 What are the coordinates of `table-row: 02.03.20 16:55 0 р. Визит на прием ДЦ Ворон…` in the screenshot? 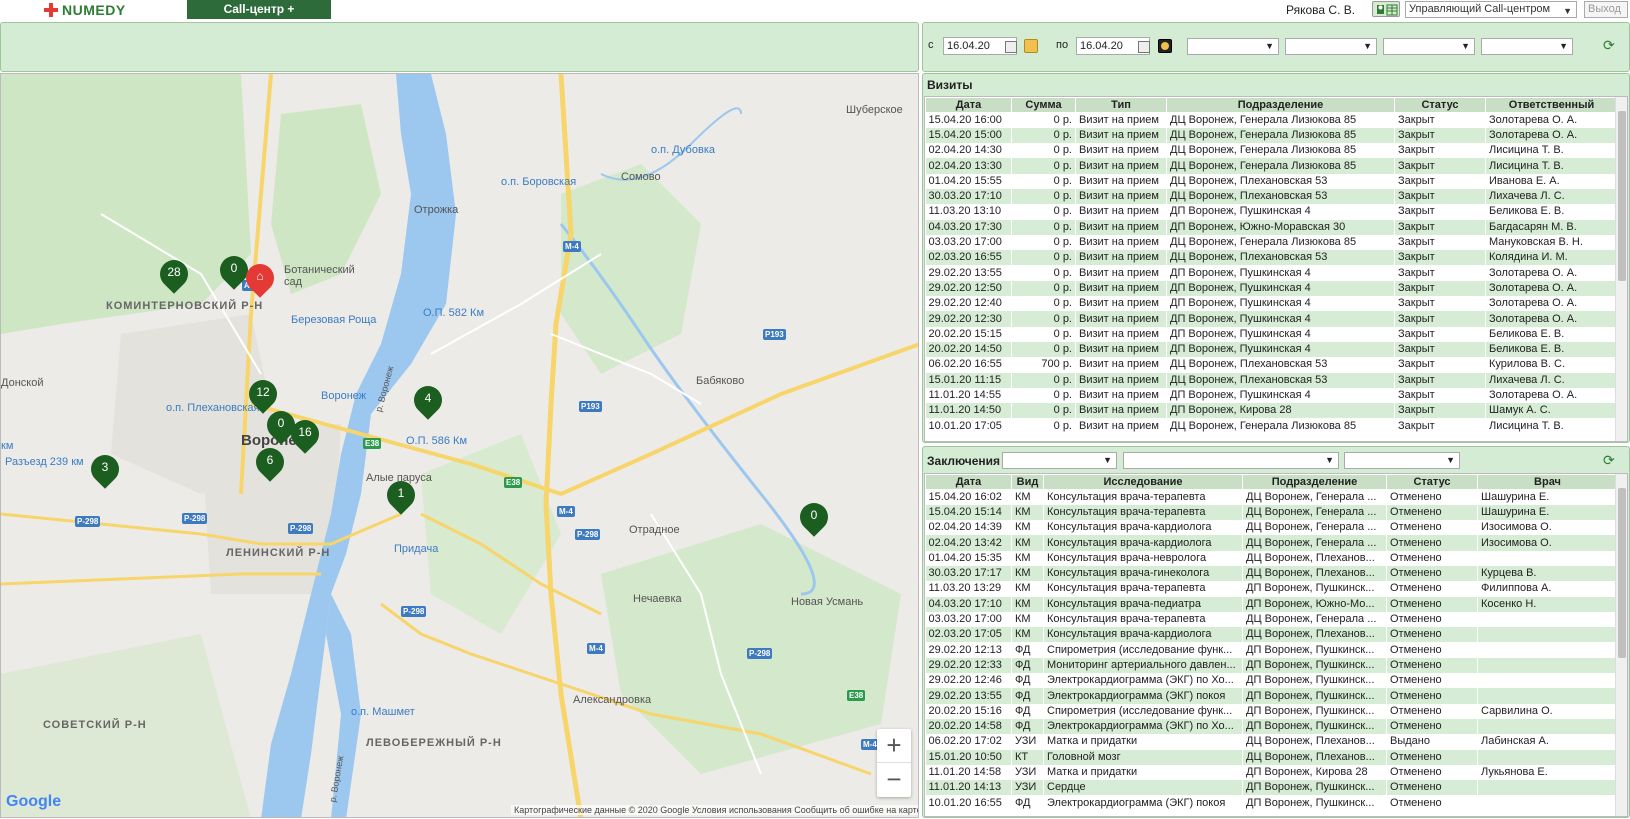 It's located at (1271, 258).